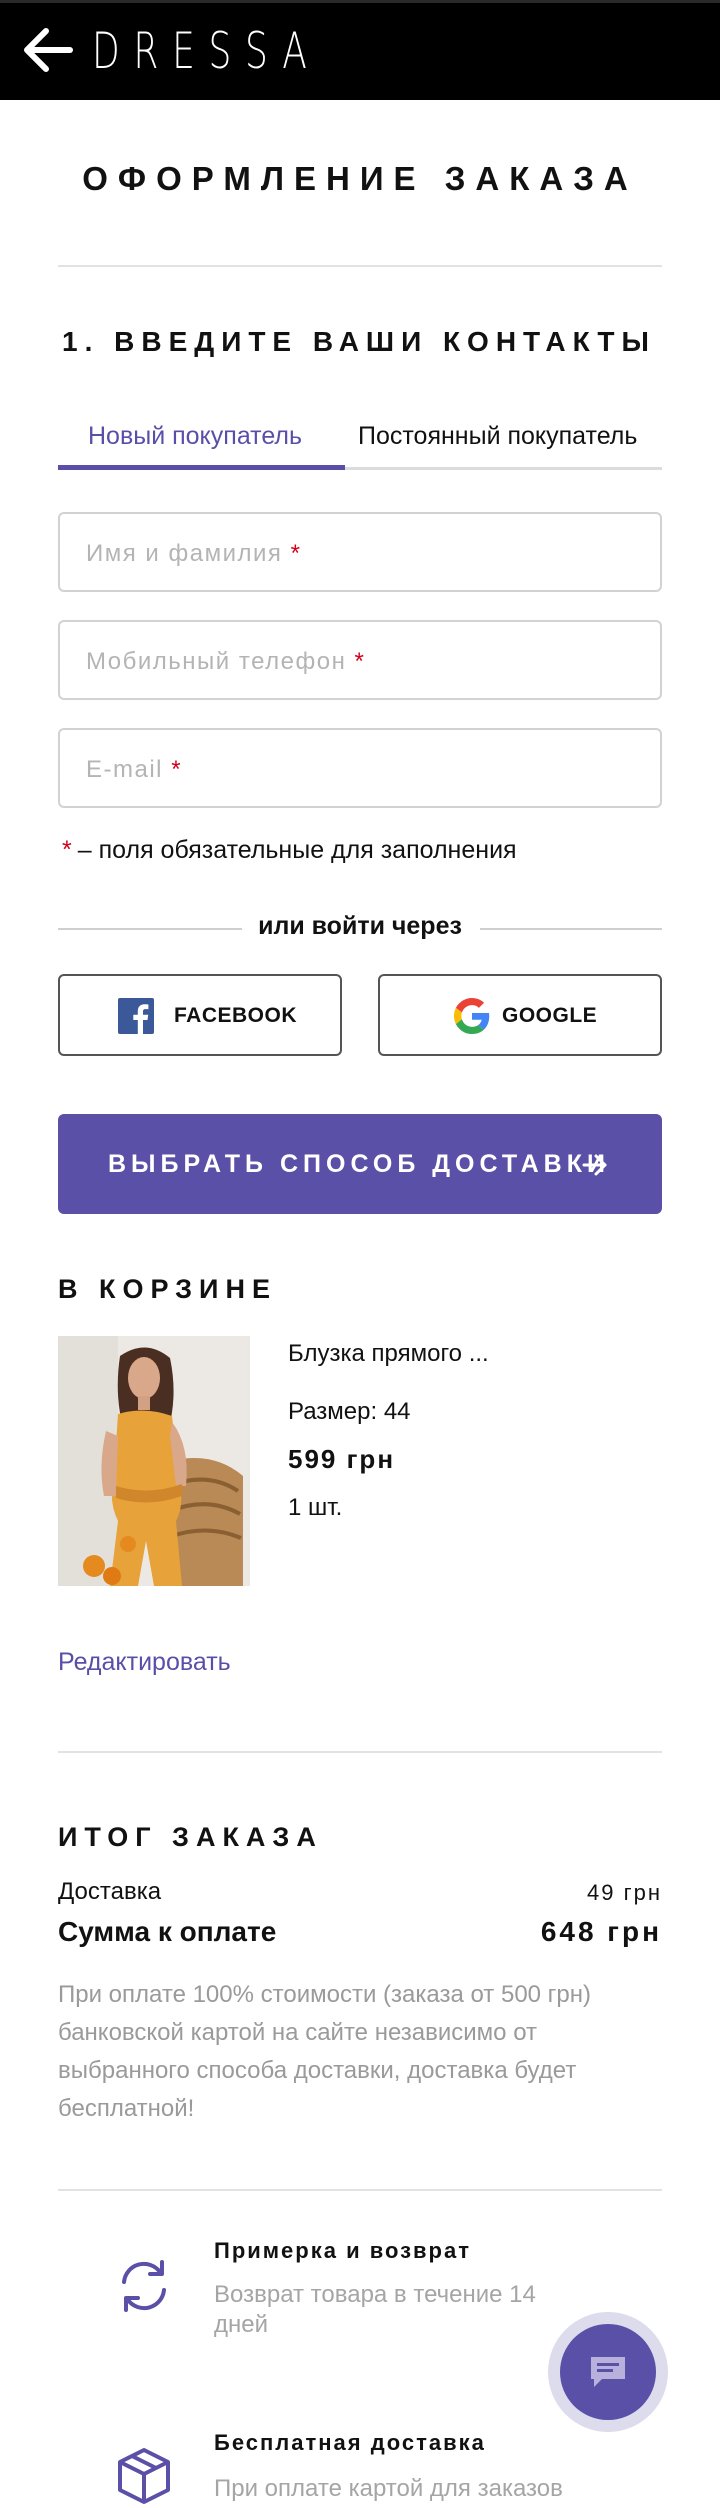 This screenshot has height=2508, width=720. I want to click on contacts-section-title: 1. ВВЕДИТЕ ВАШИ КОНТАКТЫ, so click(359, 341).